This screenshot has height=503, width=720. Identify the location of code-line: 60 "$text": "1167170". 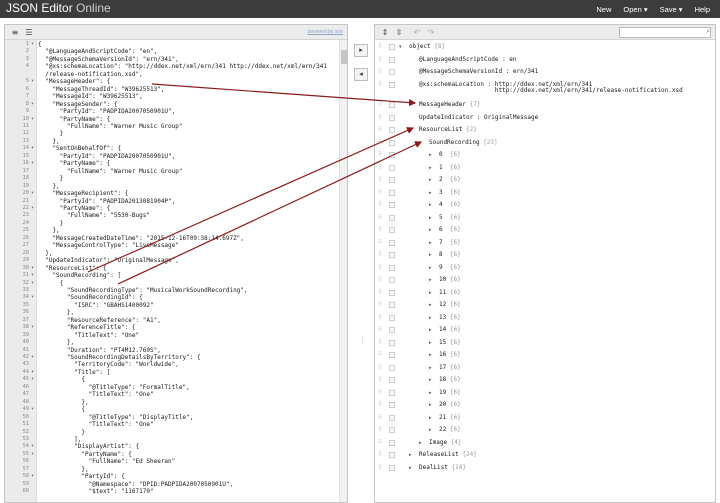
(170, 491).